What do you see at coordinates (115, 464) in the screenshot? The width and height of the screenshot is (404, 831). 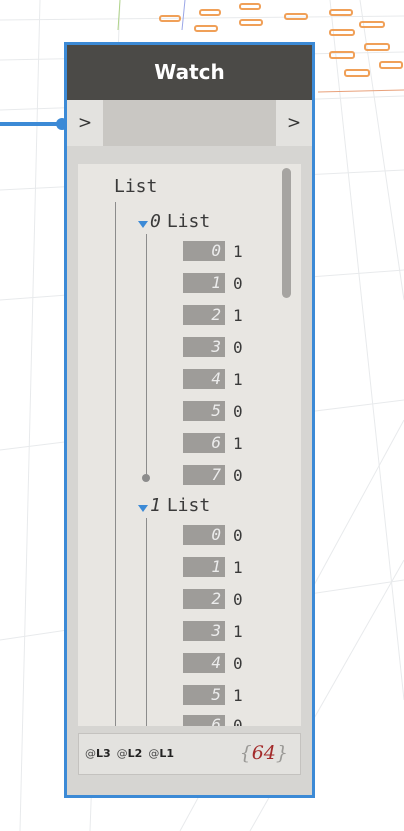 I see `root-guide-line` at bounding box center [115, 464].